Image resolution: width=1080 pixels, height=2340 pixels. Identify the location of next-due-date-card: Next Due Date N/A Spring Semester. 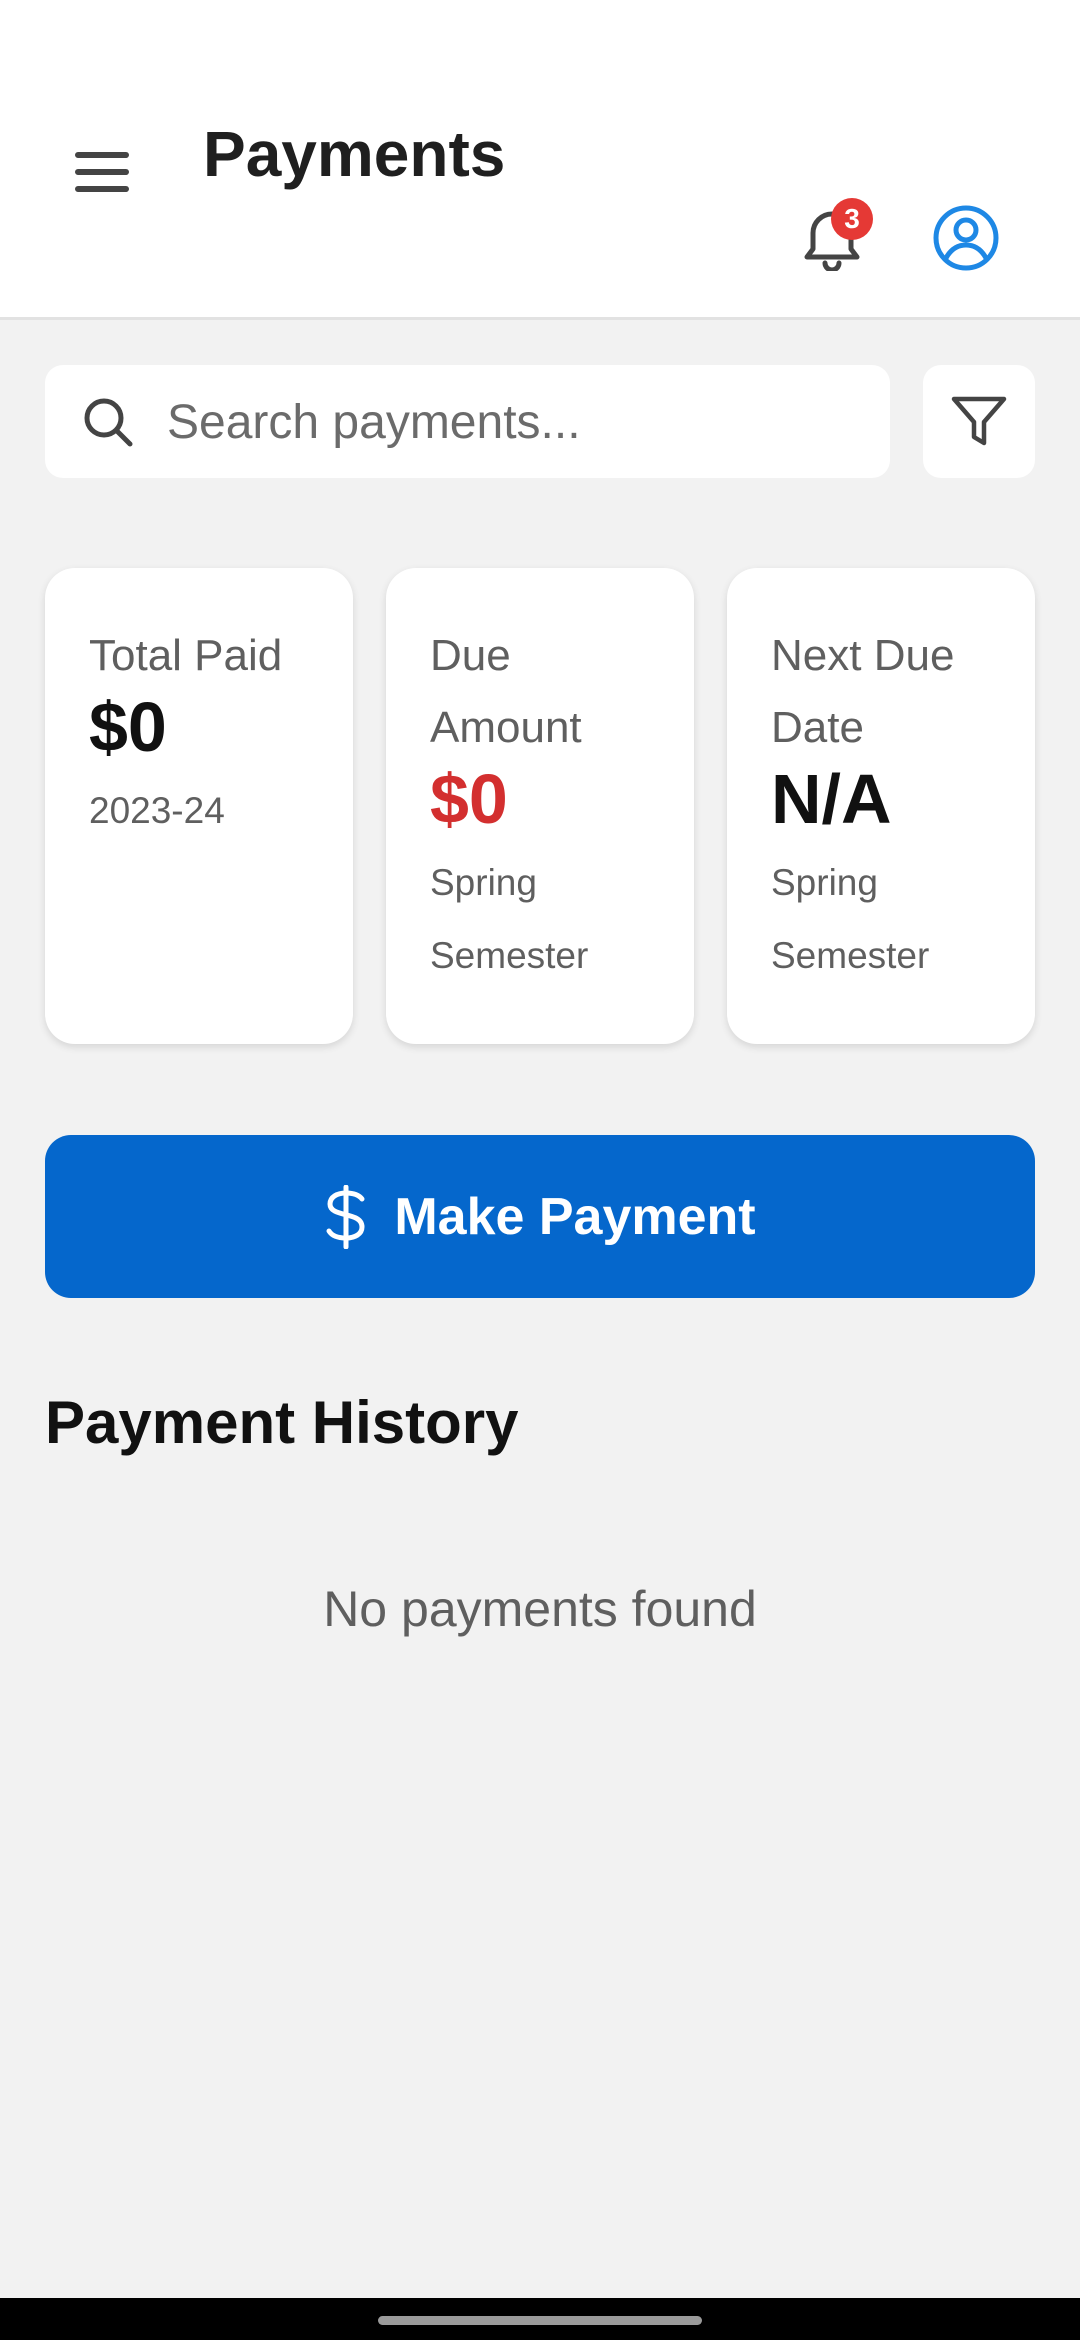
(881, 806).